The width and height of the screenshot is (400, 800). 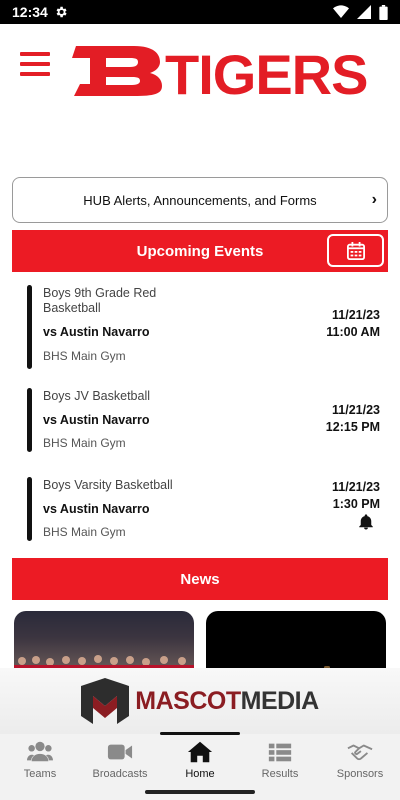 I want to click on status-time: 12:34, so click(x=30, y=12).